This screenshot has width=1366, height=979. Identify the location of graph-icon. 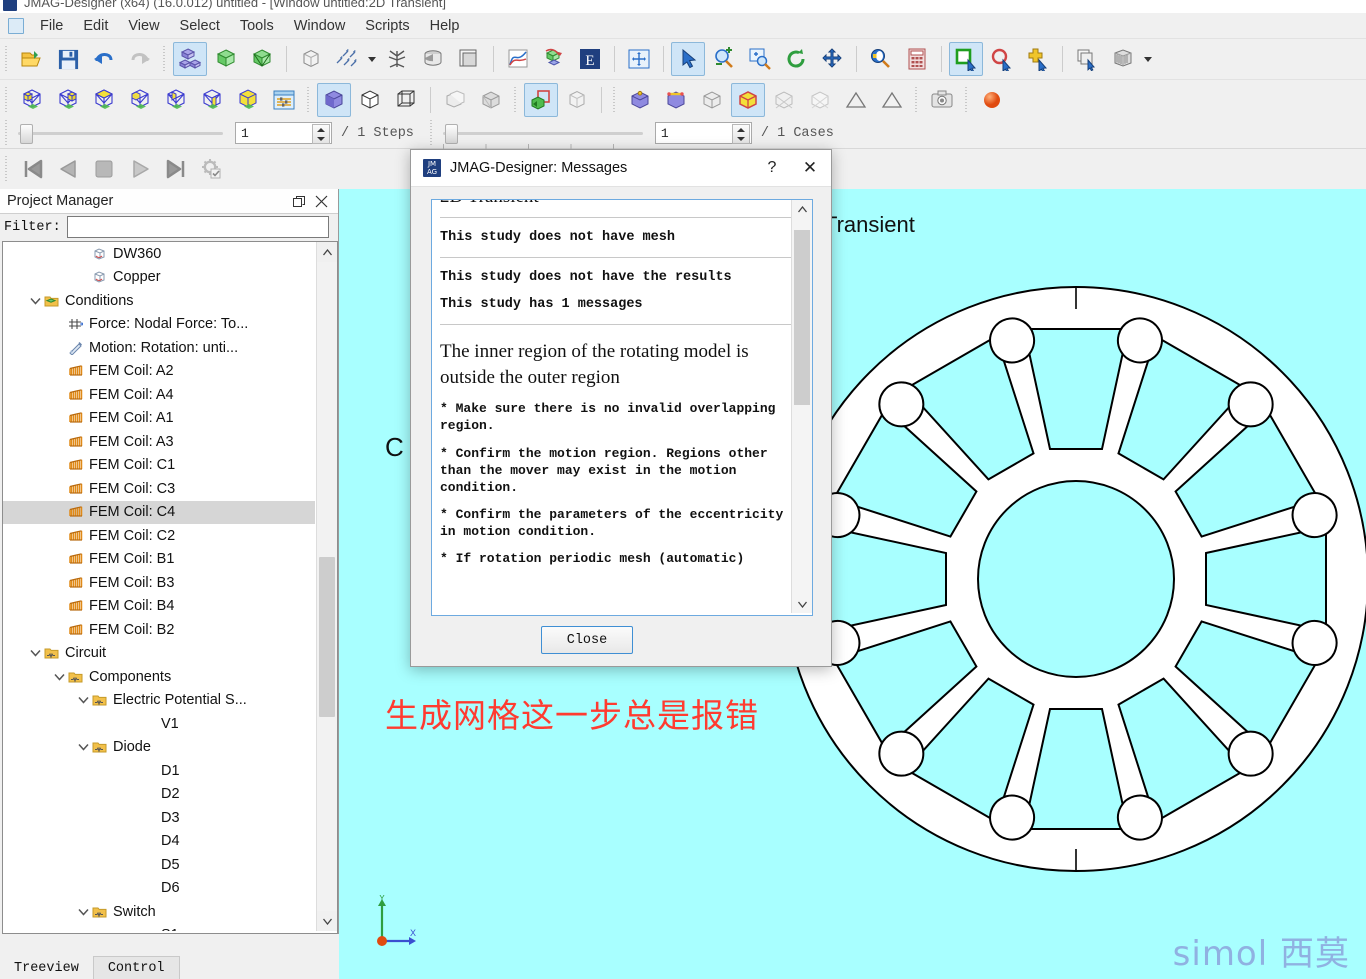
(518, 59).